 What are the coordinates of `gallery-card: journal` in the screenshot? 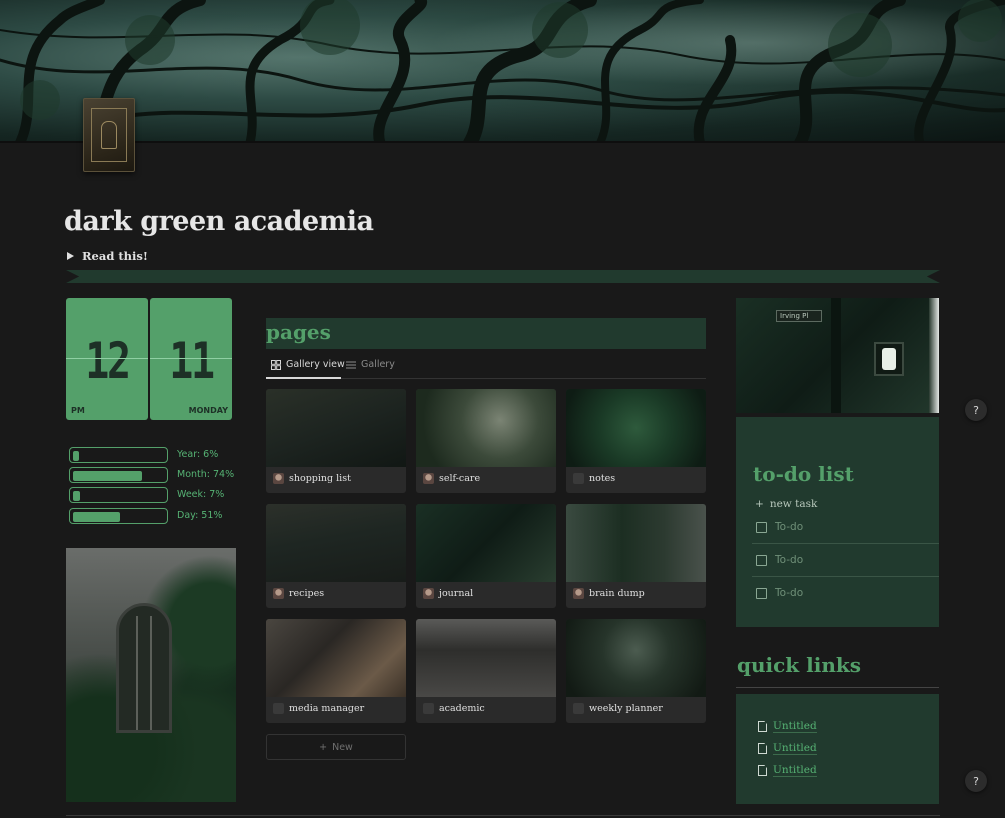 It's located at (486, 556).